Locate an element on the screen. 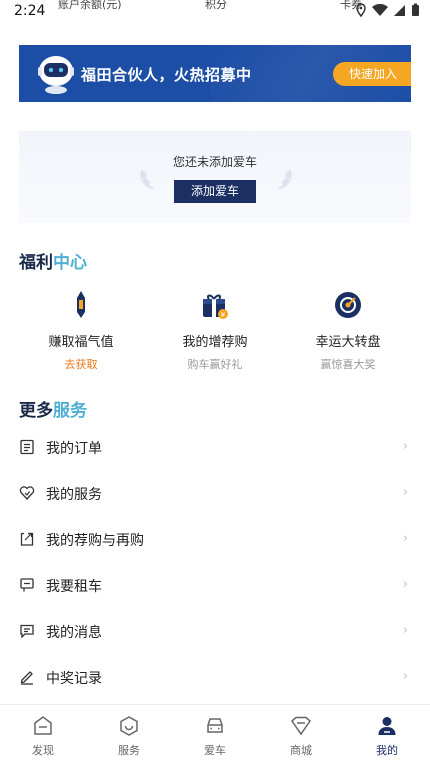 This screenshot has height=764, width=430. tab-car: 爱车 is located at coordinates (215, 736).